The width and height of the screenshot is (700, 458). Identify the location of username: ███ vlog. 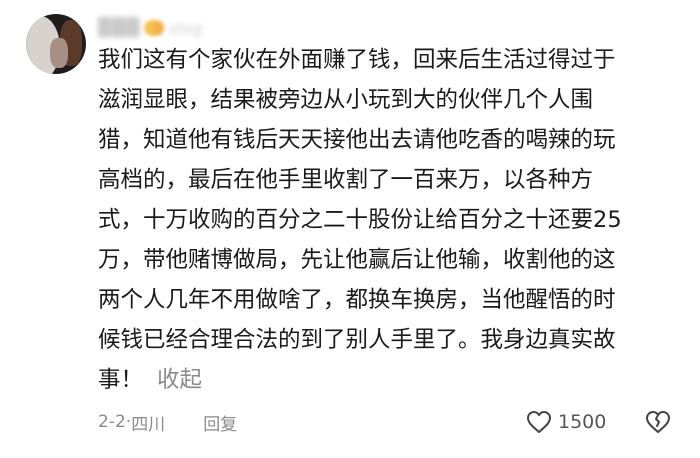
(150, 28).